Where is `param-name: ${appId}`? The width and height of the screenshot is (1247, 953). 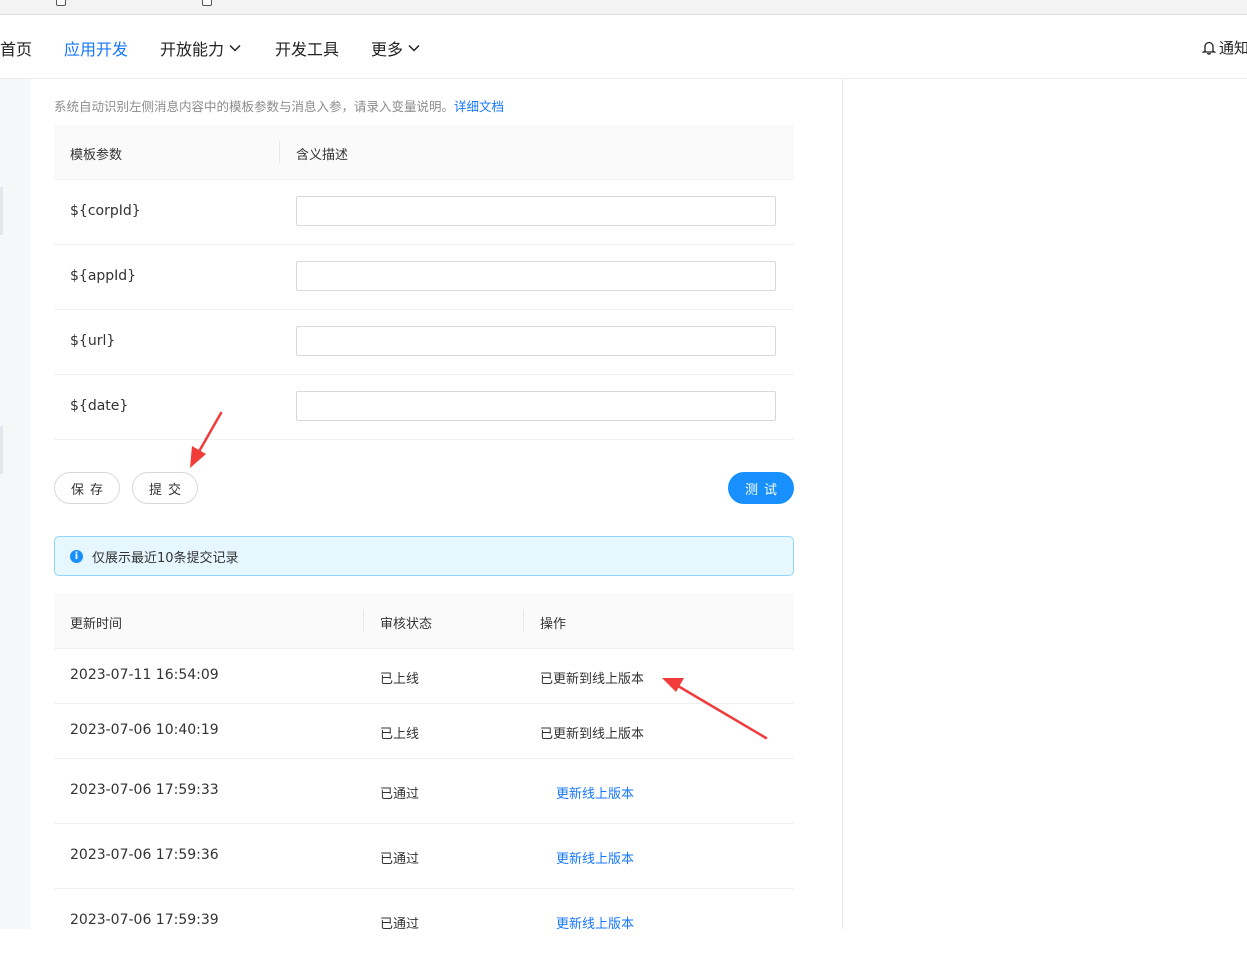 param-name: ${appId} is located at coordinates (103, 276).